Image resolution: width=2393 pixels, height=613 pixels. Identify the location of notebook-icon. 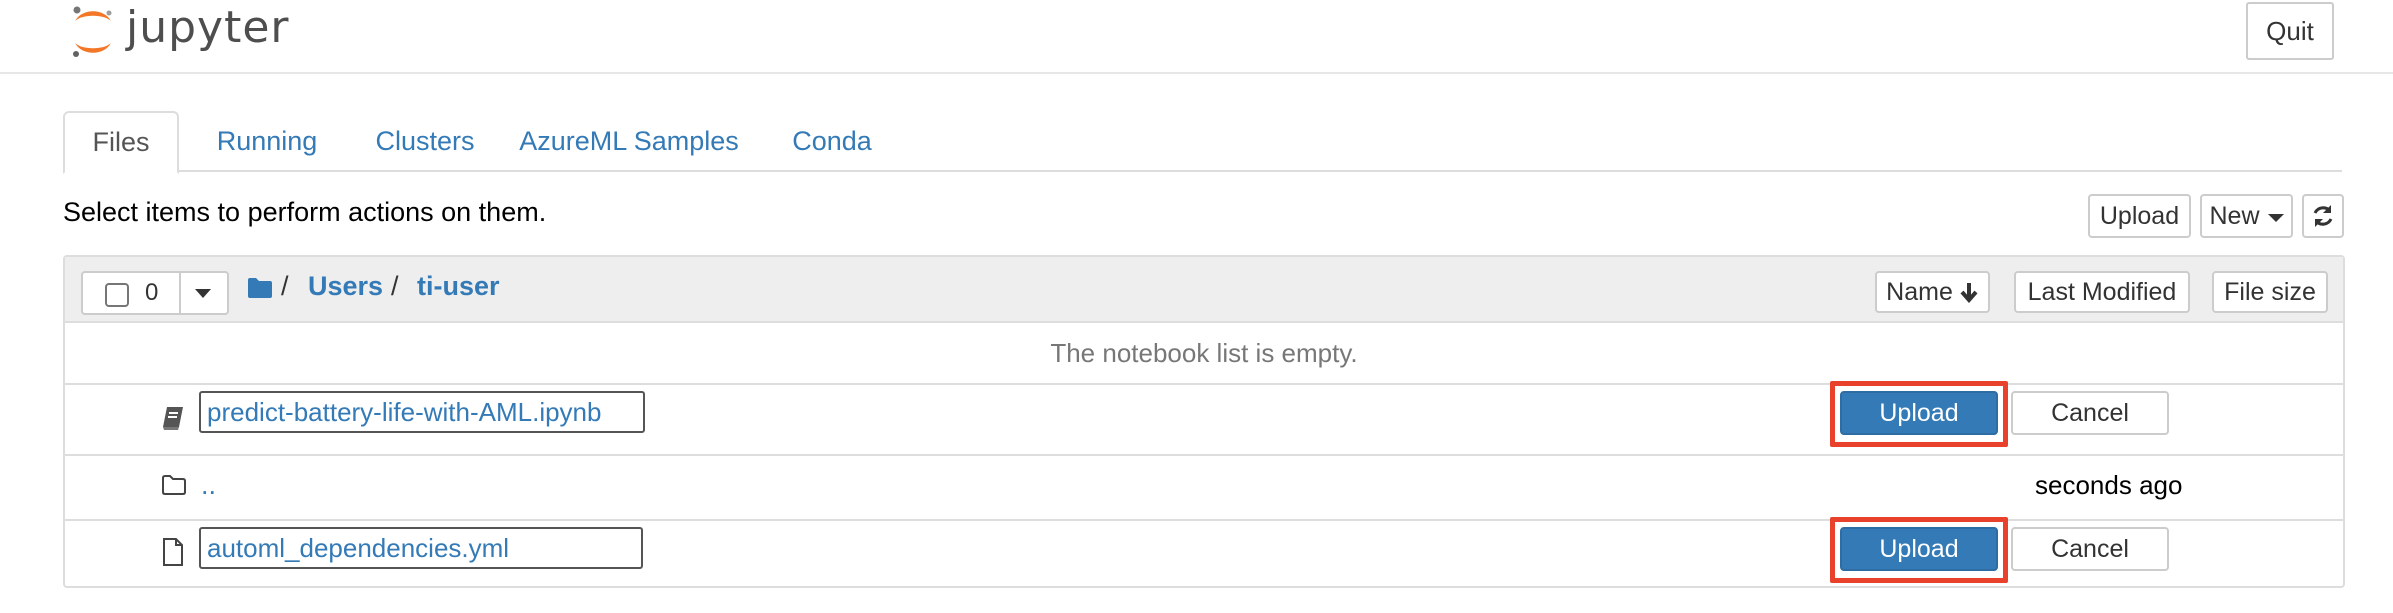
(173, 418).